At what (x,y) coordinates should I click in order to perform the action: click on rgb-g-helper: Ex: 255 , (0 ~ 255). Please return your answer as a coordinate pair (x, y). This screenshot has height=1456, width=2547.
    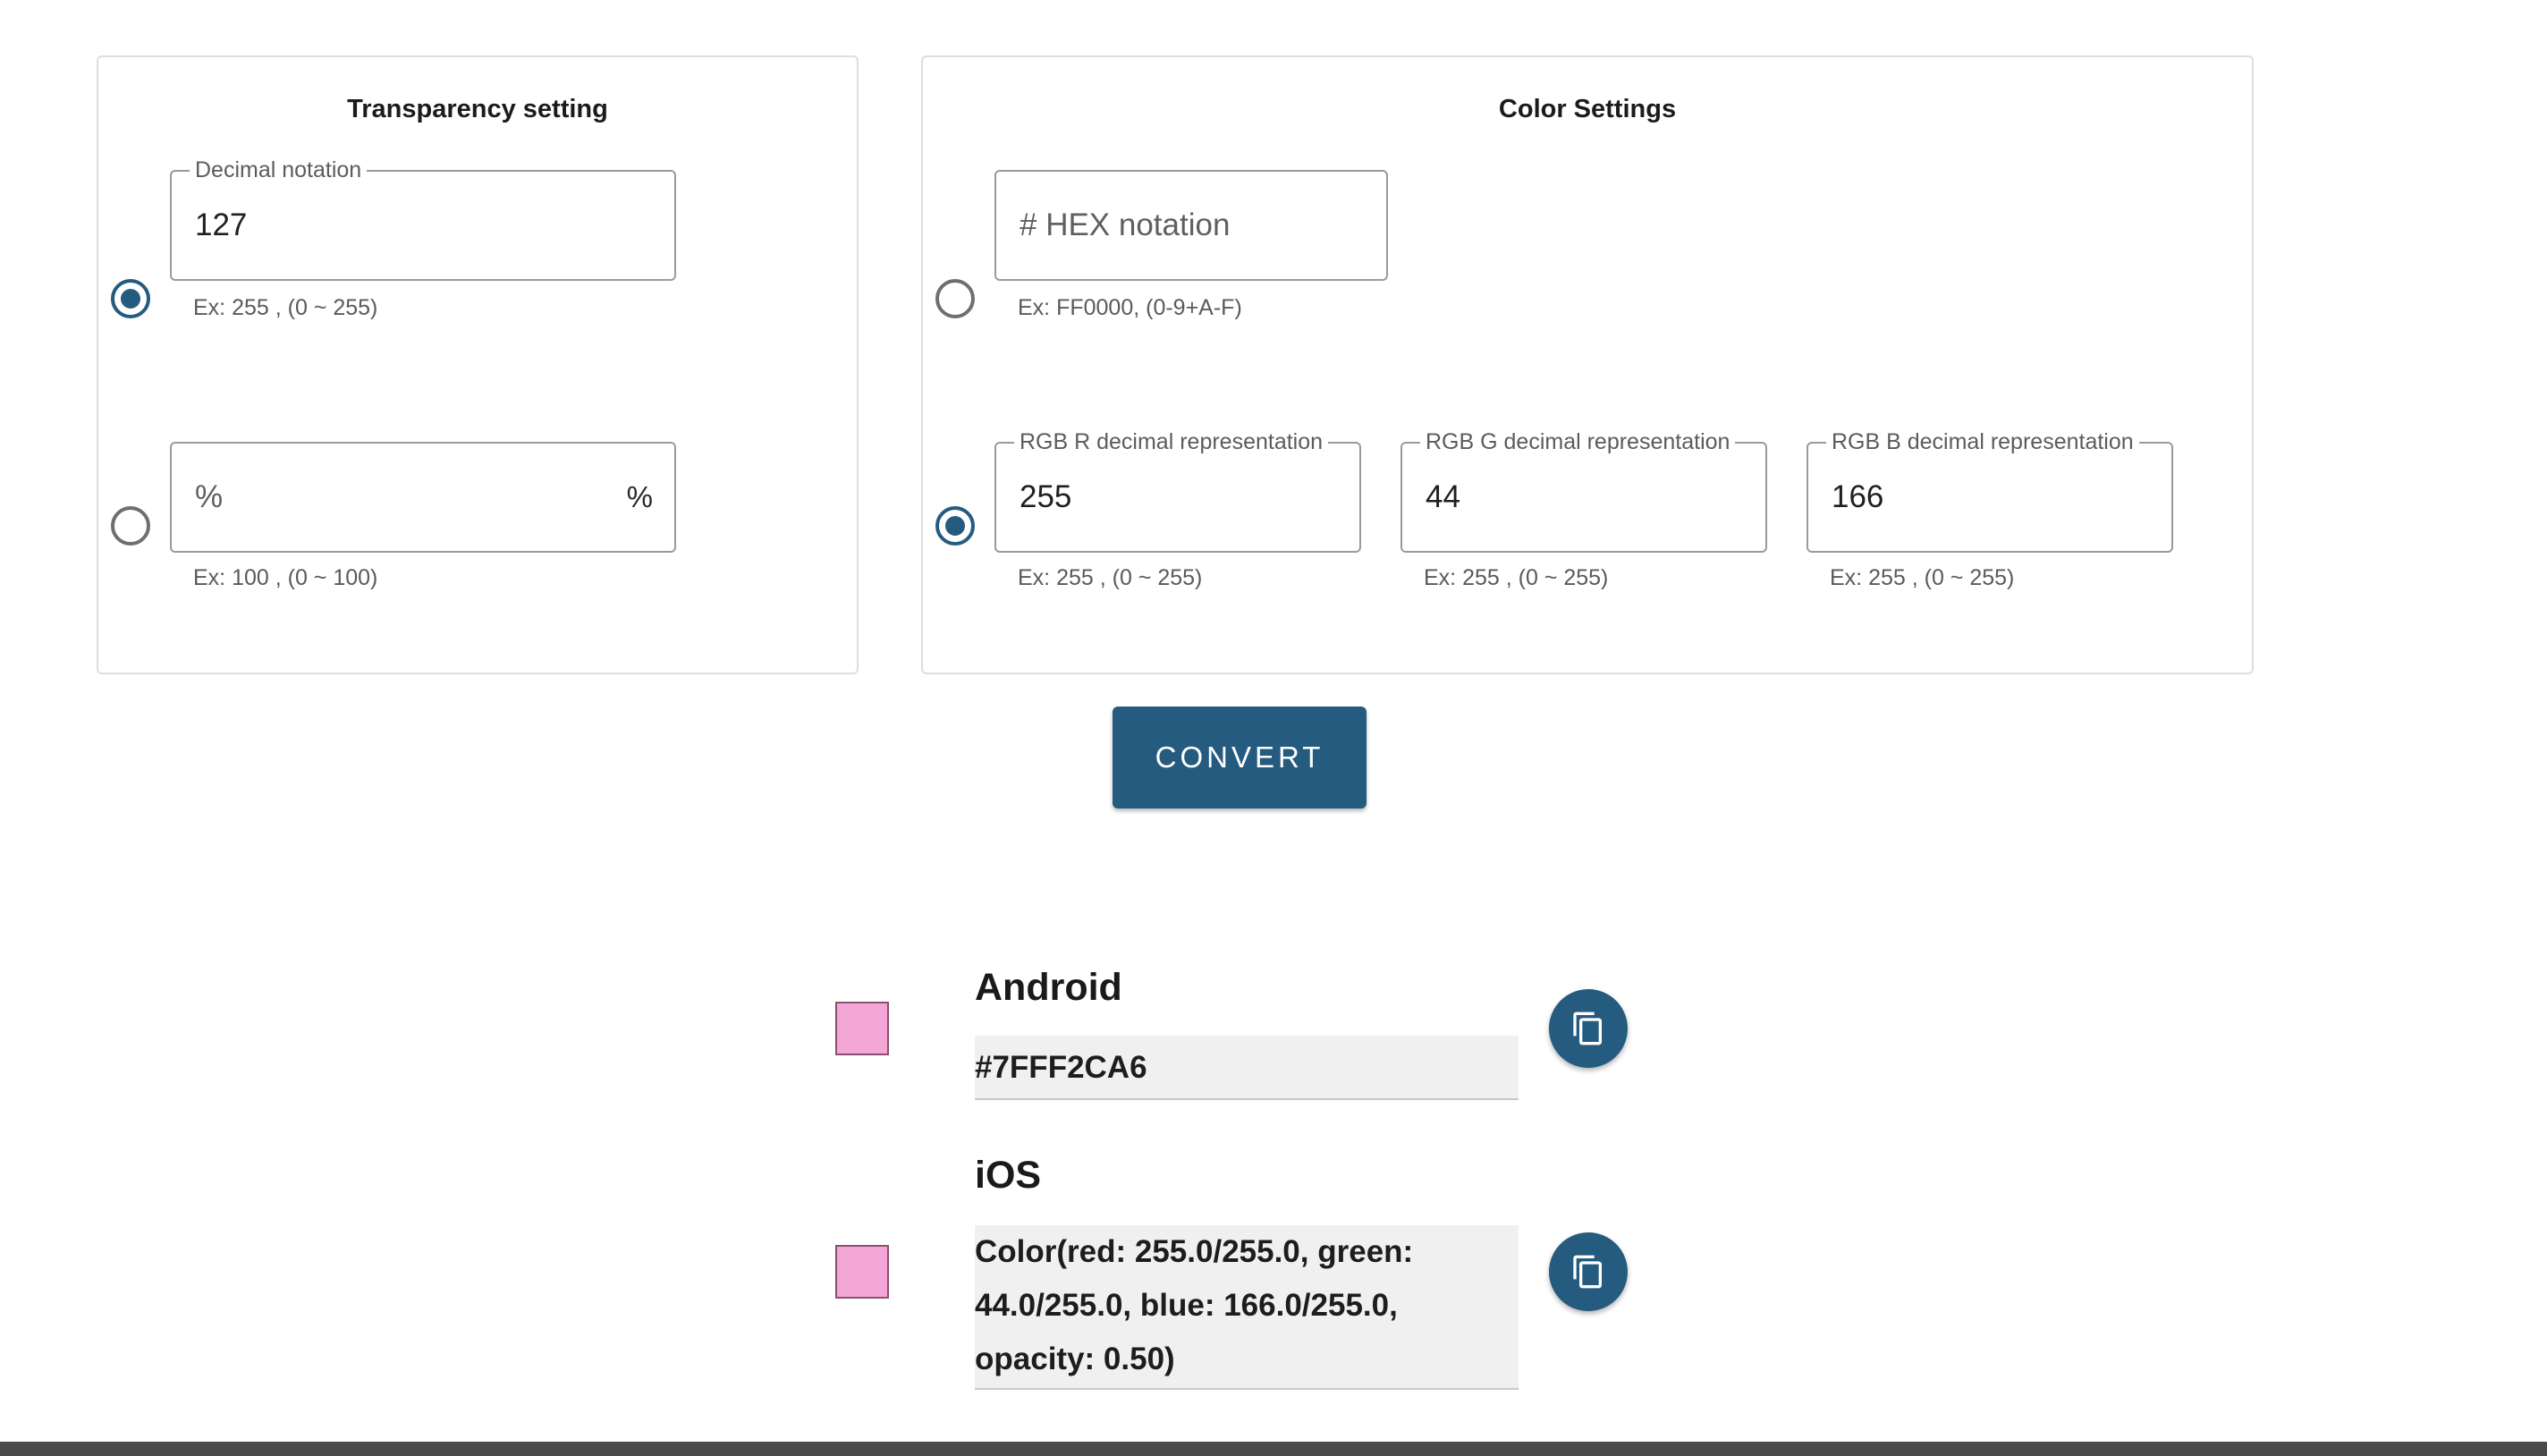
    Looking at the image, I should click on (1517, 577).